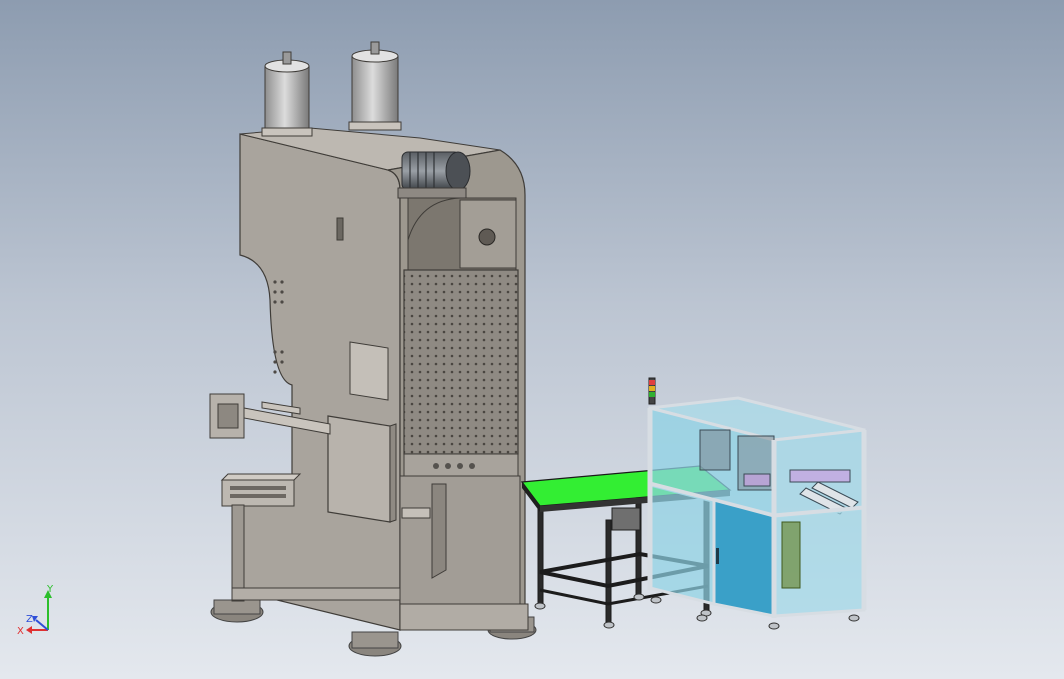 This screenshot has width=1064, height=679. Describe the element at coordinates (287, 94) in the screenshot. I see `air-cylinder-left` at that location.